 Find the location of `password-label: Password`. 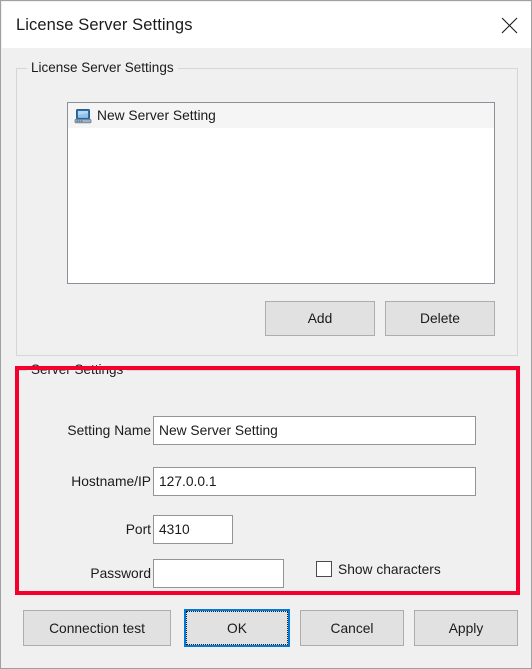

password-label: Password is located at coordinates (120, 573).